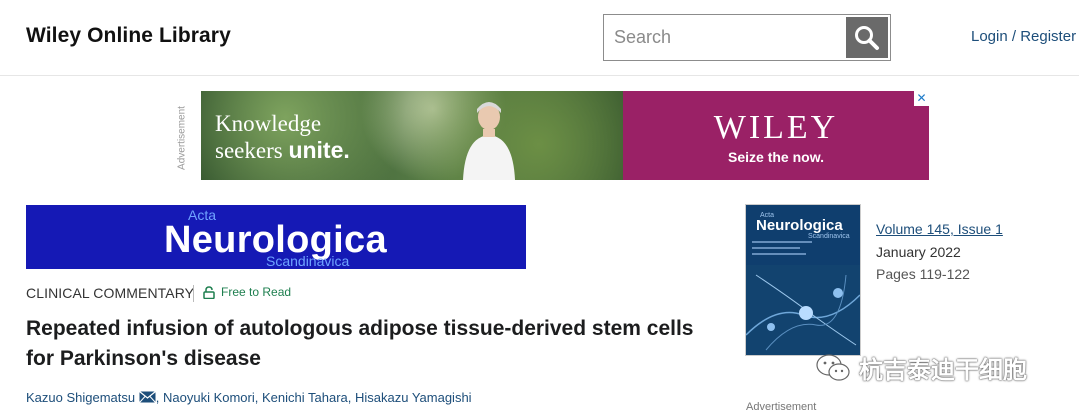 Image resolution: width=1079 pixels, height=415 pixels. What do you see at coordinates (247, 292) in the screenshot?
I see `free-to-read-badge: Free to Read` at bounding box center [247, 292].